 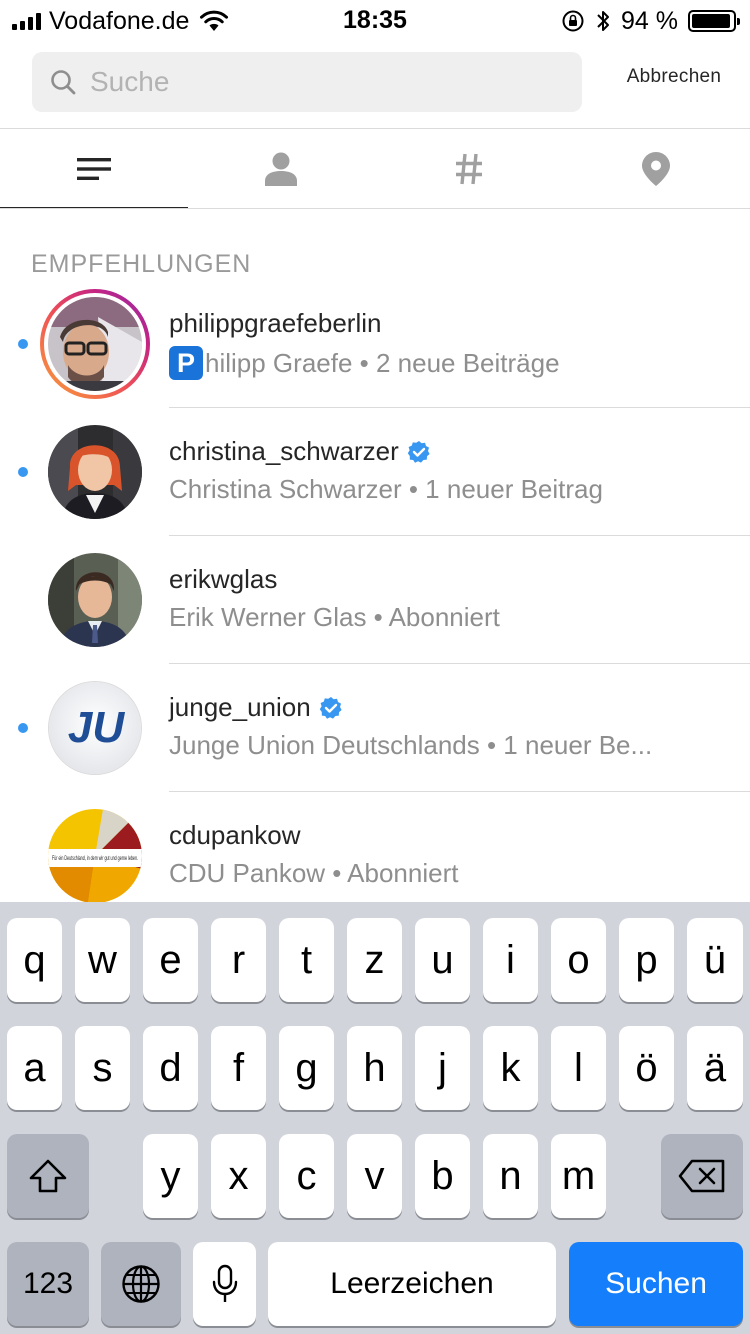 I want to click on subtitle: P hilipp Graefe • 2 neue Beiträge, so click(x=364, y=363).